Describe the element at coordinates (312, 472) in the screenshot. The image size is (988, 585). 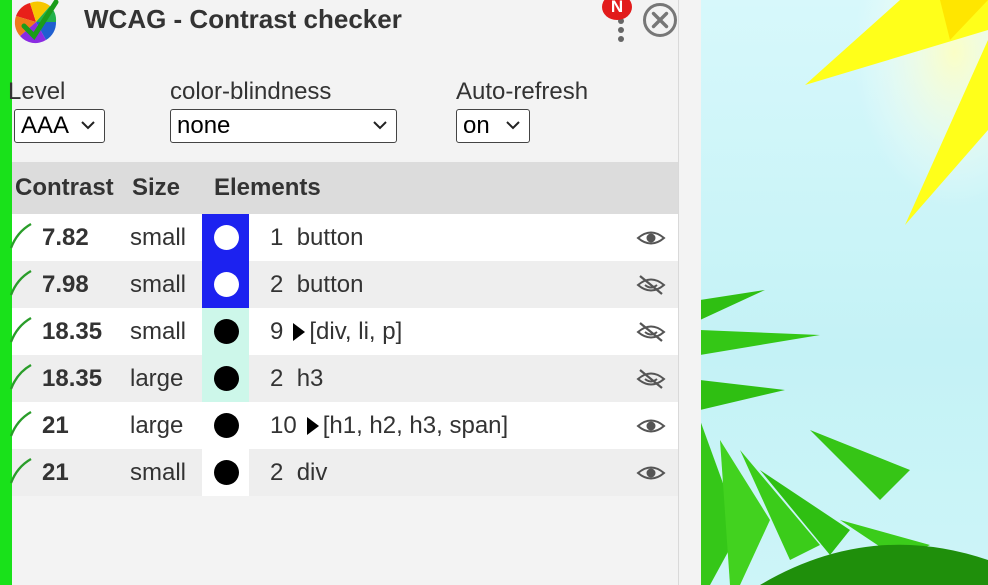
I see `element-types: div` at that location.